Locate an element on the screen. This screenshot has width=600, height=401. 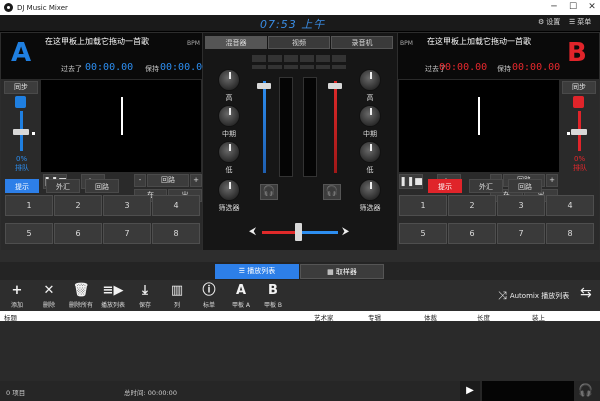
deck-a-bpm: BPM is located at coordinates (193, 43).